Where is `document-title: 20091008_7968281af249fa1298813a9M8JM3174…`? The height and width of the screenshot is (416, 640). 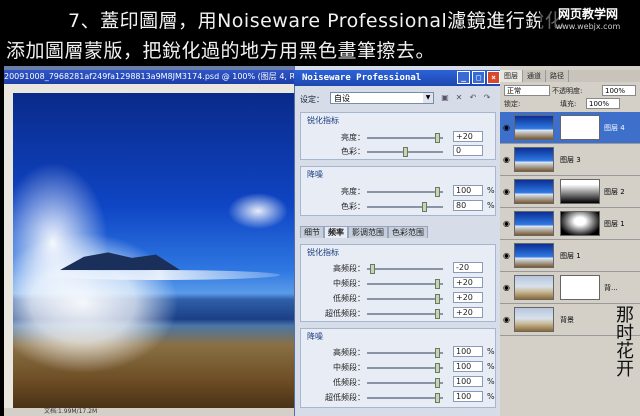 document-title: 20091008_7968281af249fa1298813a9M8JM3174… is located at coordinates (149, 76).